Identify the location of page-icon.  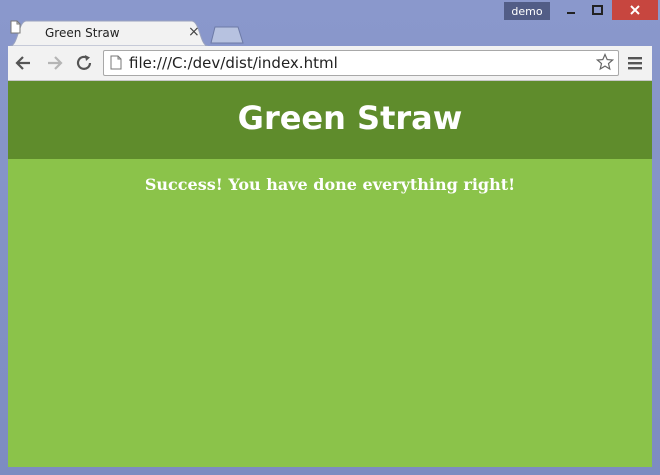
(116, 62).